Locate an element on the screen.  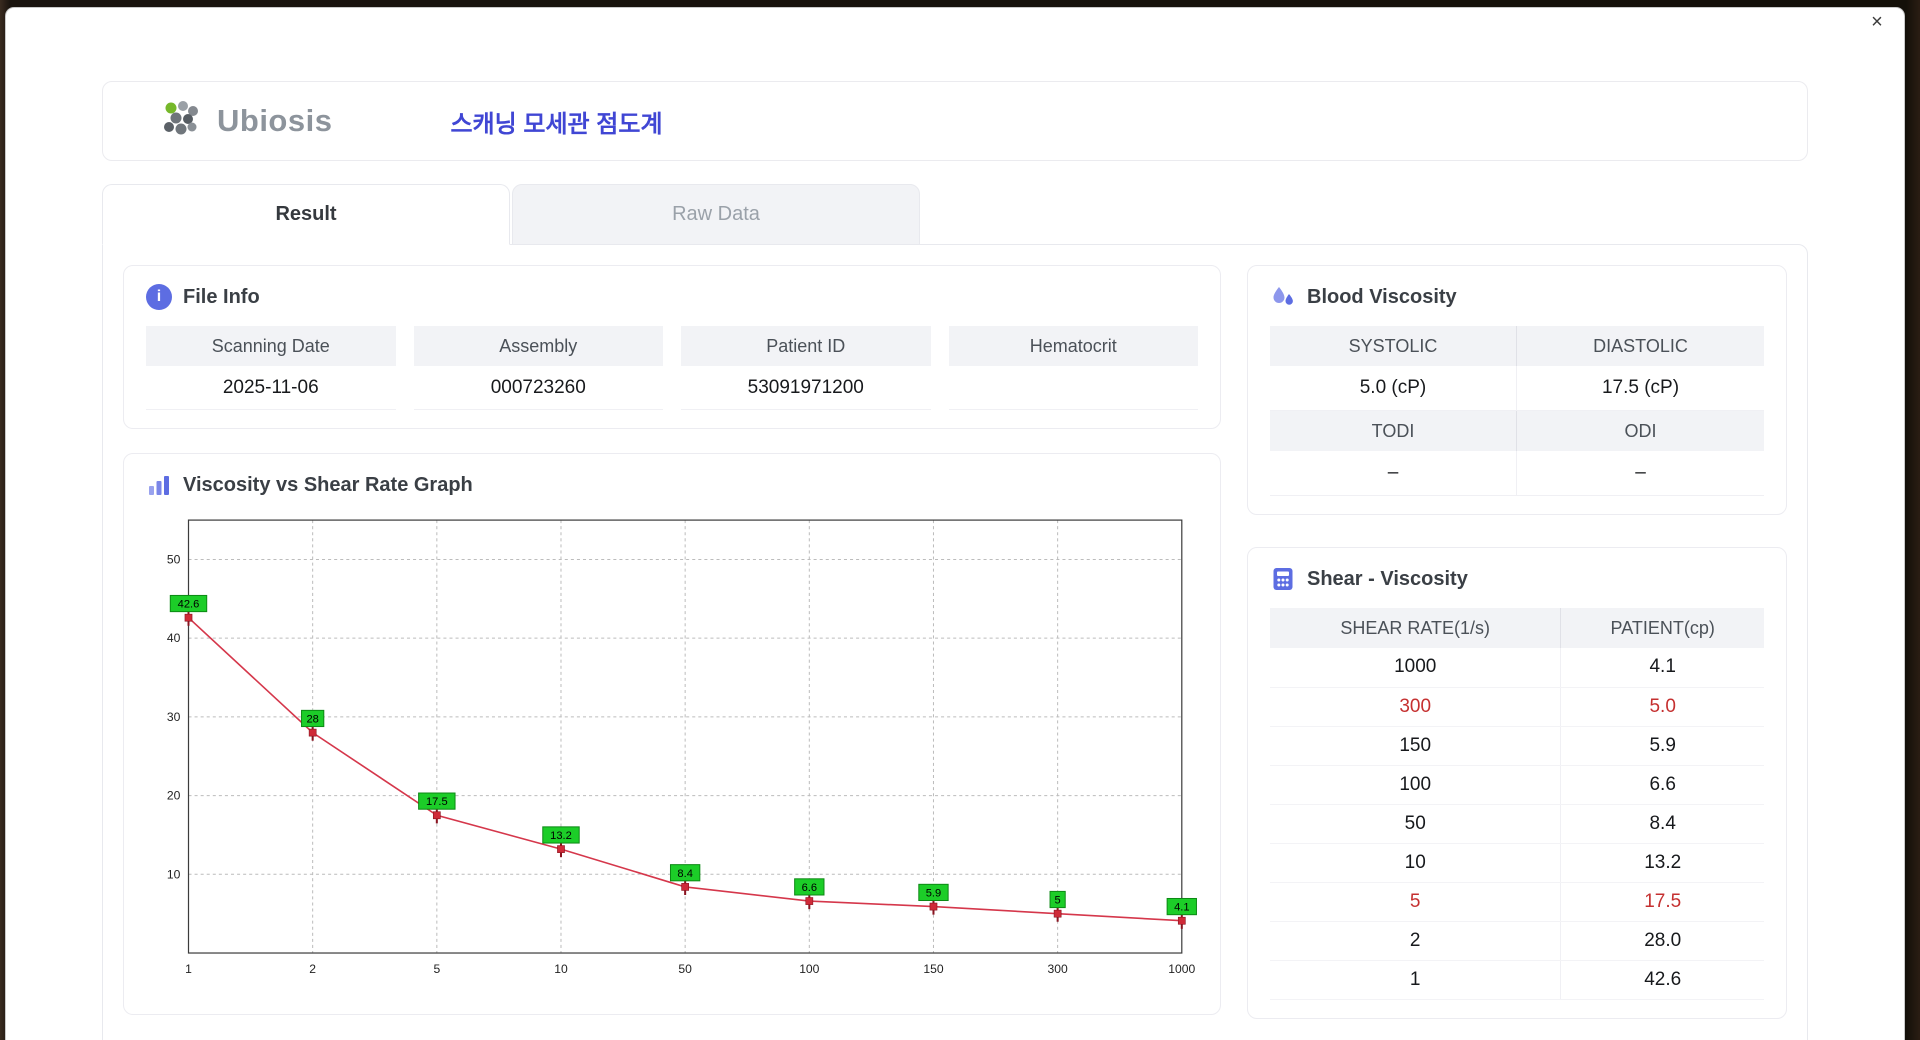
ubiosis-logo: Ubiosis is located at coordinates (245, 121).